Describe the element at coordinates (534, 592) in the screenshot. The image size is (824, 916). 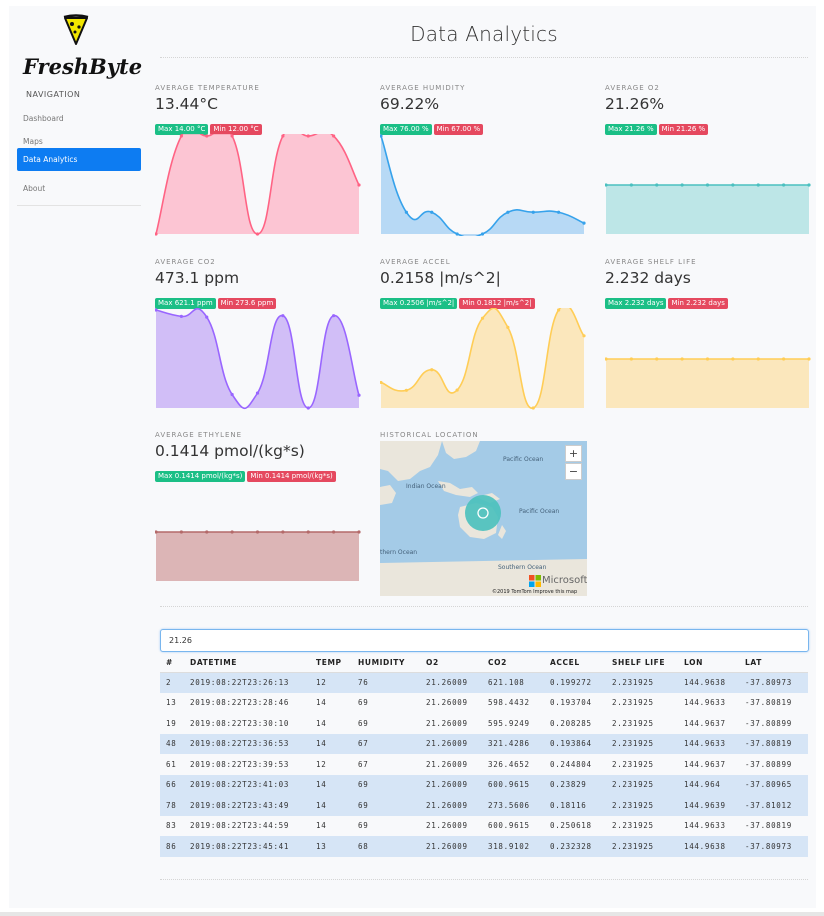
I see `map-attribution: ©2019 TomTom Improve this map` at that location.